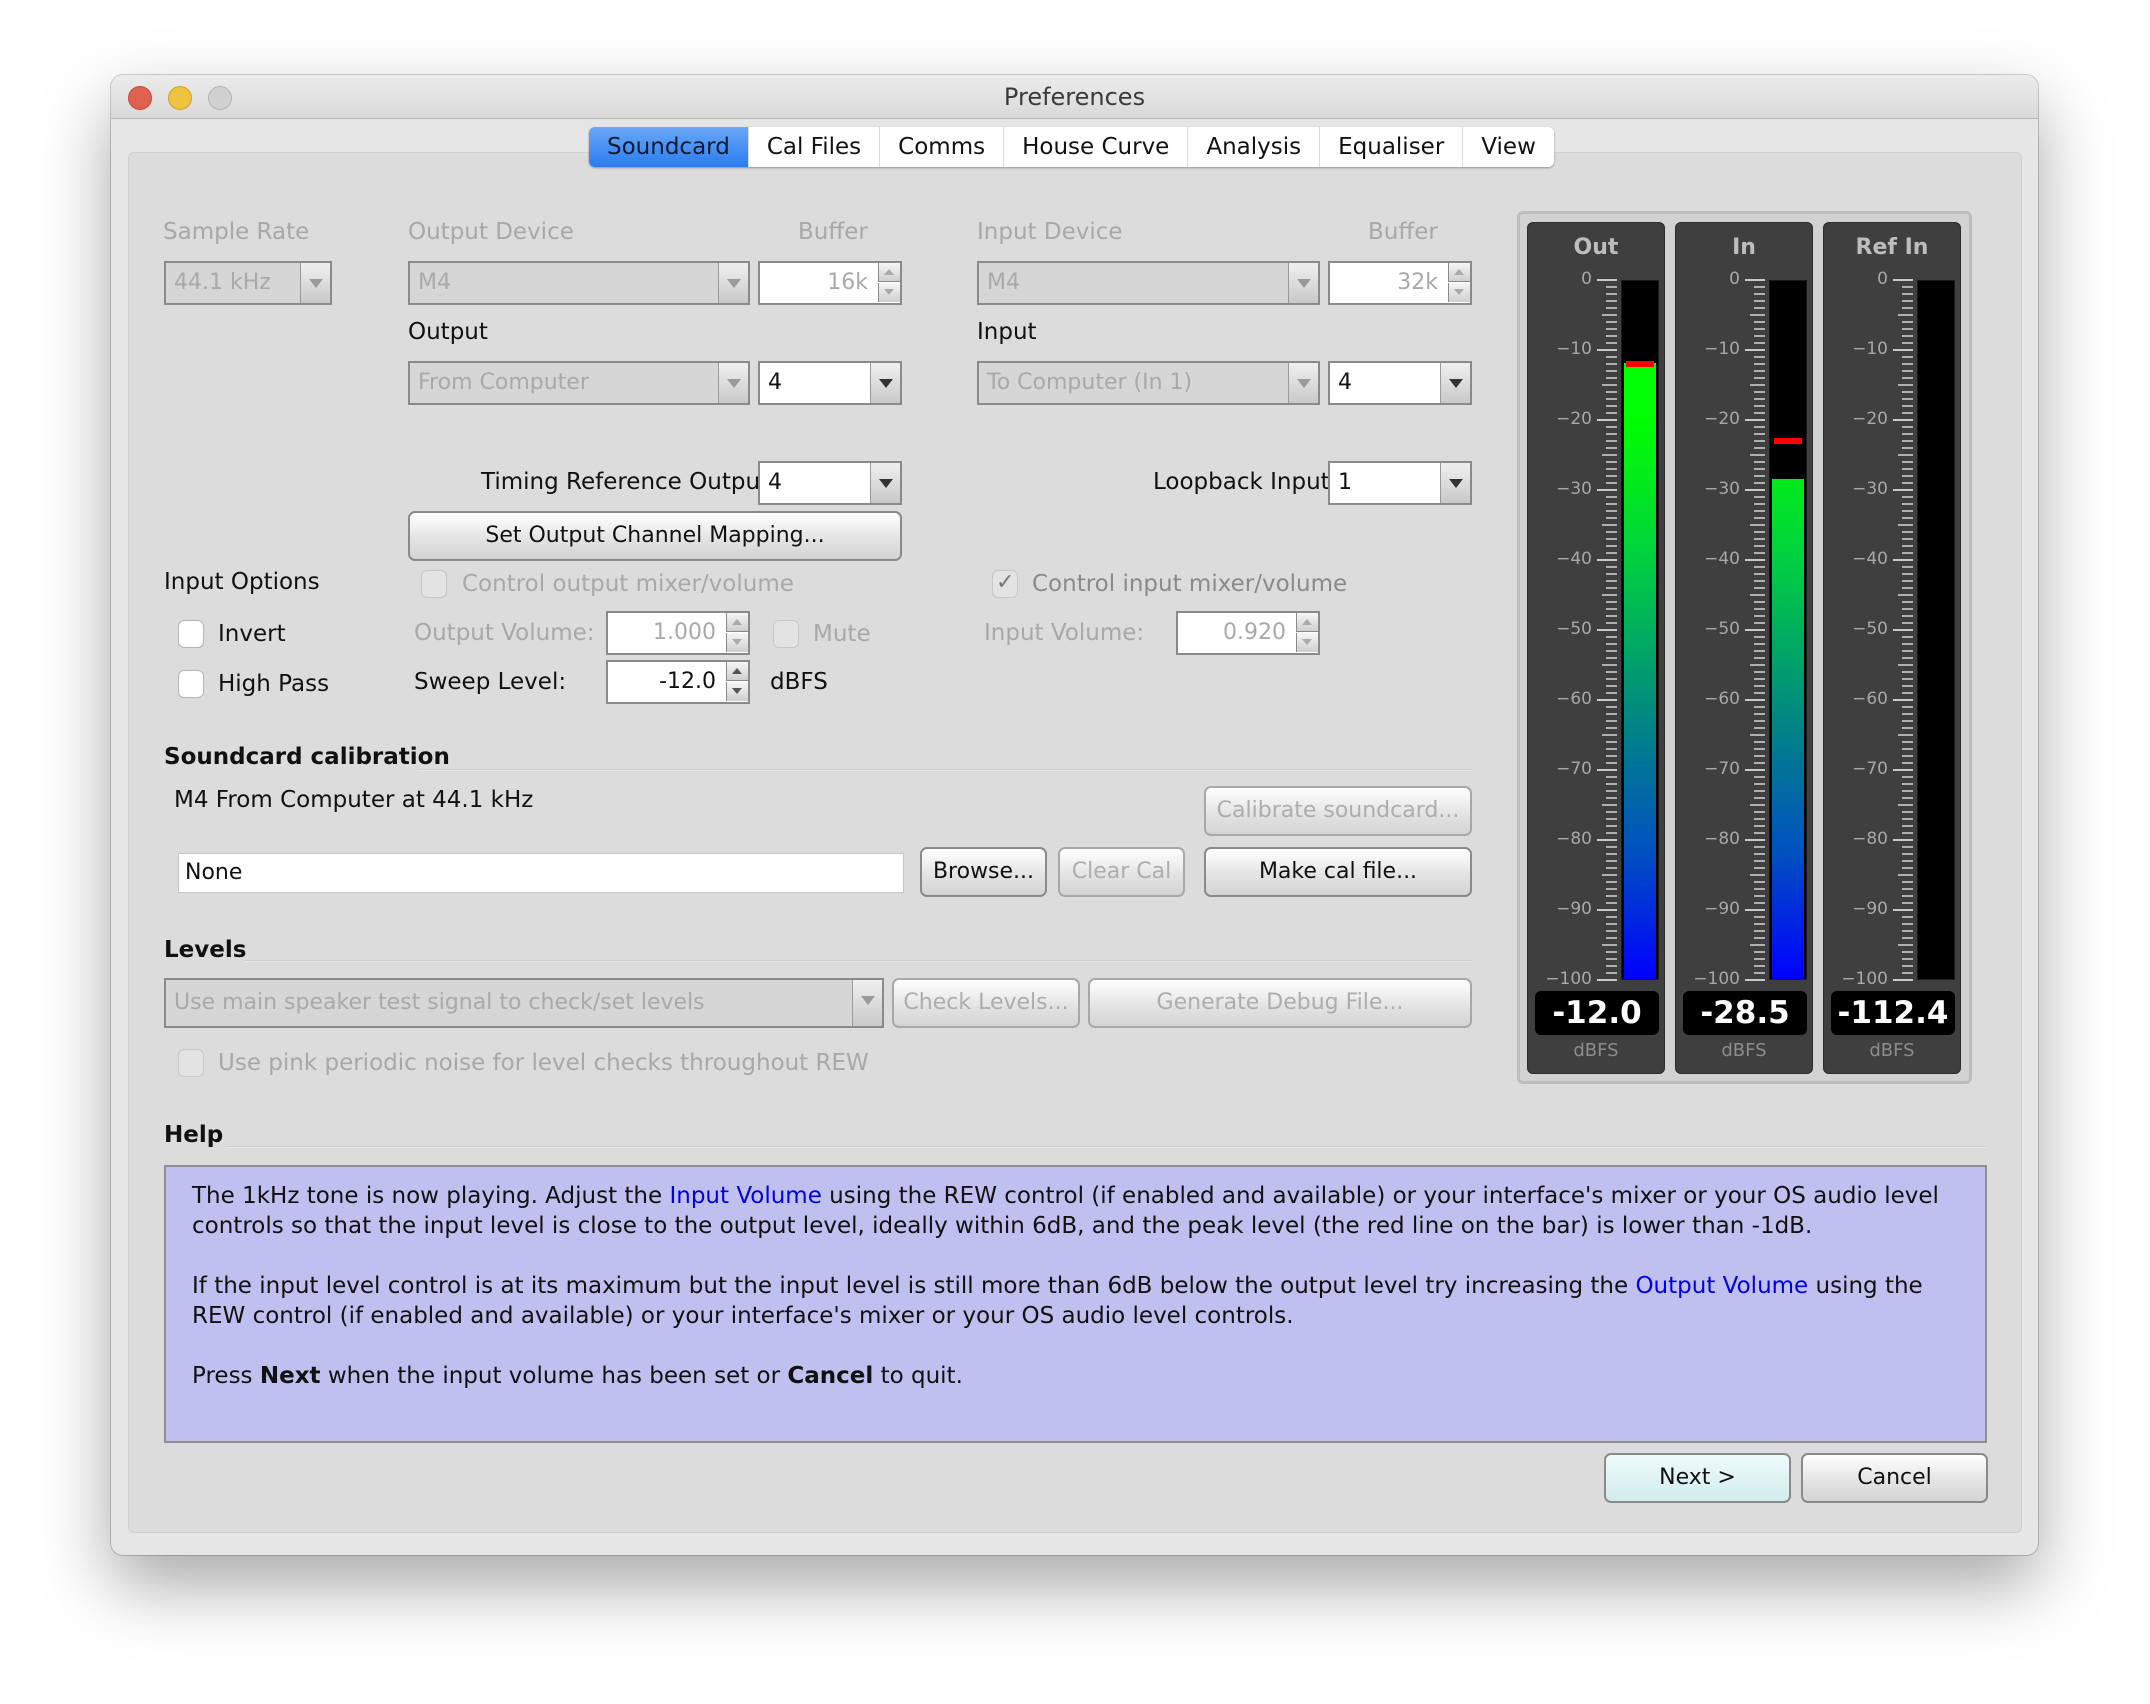  What do you see at coordinates (830, 483) in the screenshot?
I see `timing-reference-combo: 4` at bounding box center [830, 483].